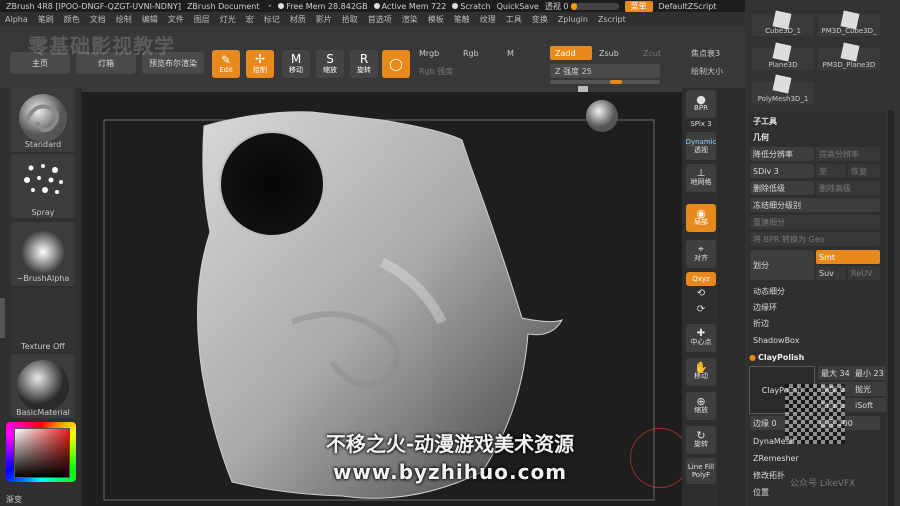  What do you see at coordinates (869, 405) in the screenshot?
I see `claypolish-isoft-toggle: iSoft` at bounding box center [869, 405].